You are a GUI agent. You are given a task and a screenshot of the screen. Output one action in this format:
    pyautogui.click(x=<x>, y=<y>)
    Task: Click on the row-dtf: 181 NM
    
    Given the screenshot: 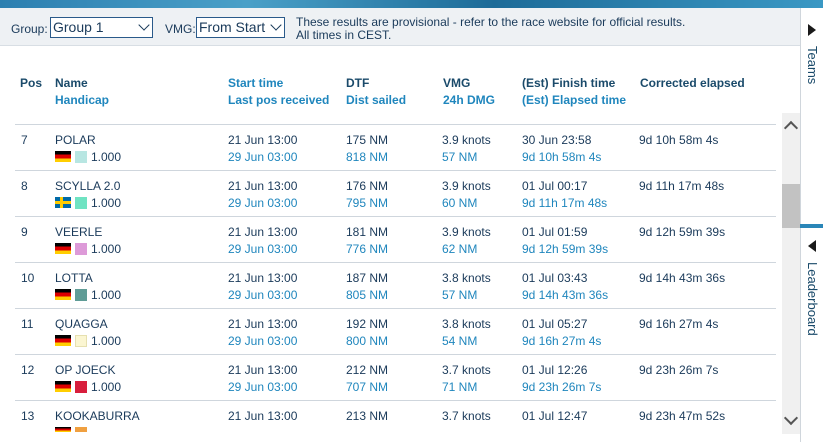 What is the action you would take?
    pyautogui.click(x=367, y=232)
    